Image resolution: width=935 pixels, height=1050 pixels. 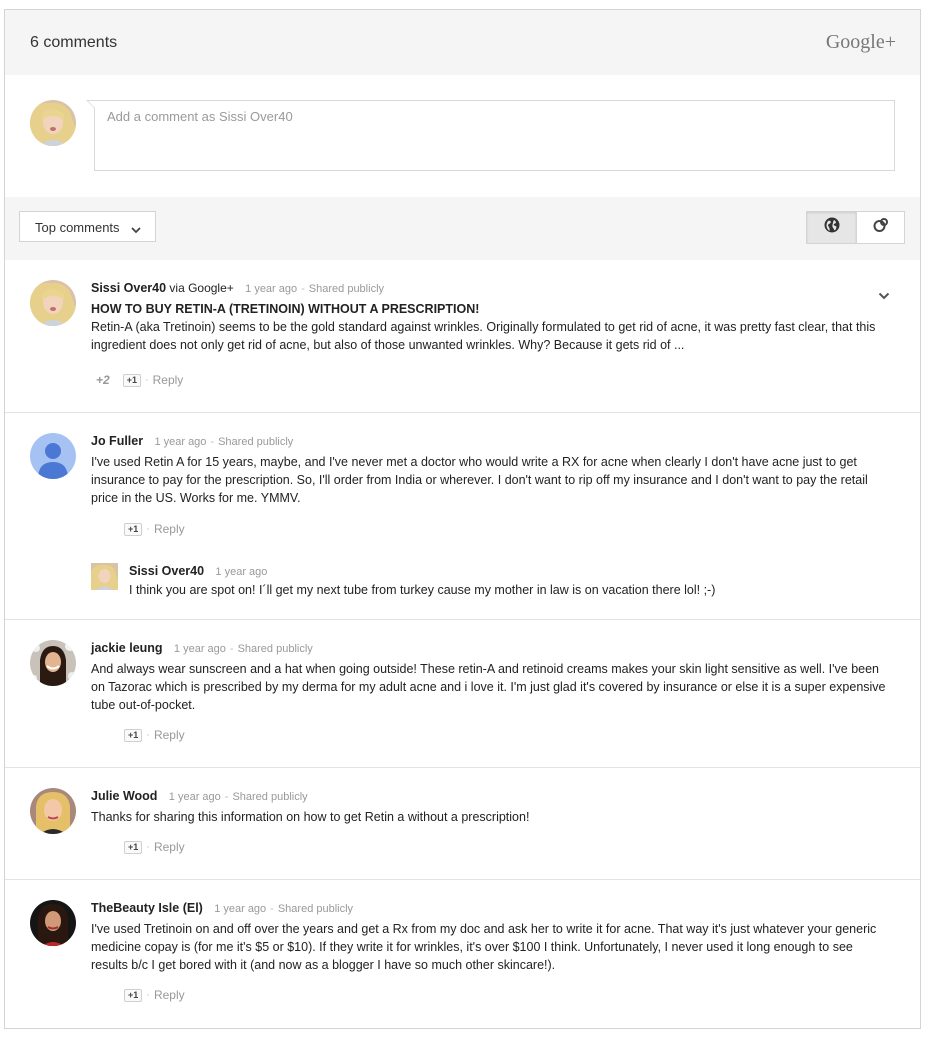 What do you see at coordinates (491, 797) in the screenshot?
I see `comment-meta: Julie Wood 1 year ago - Shared publicly` at bounding box center [491, 797].